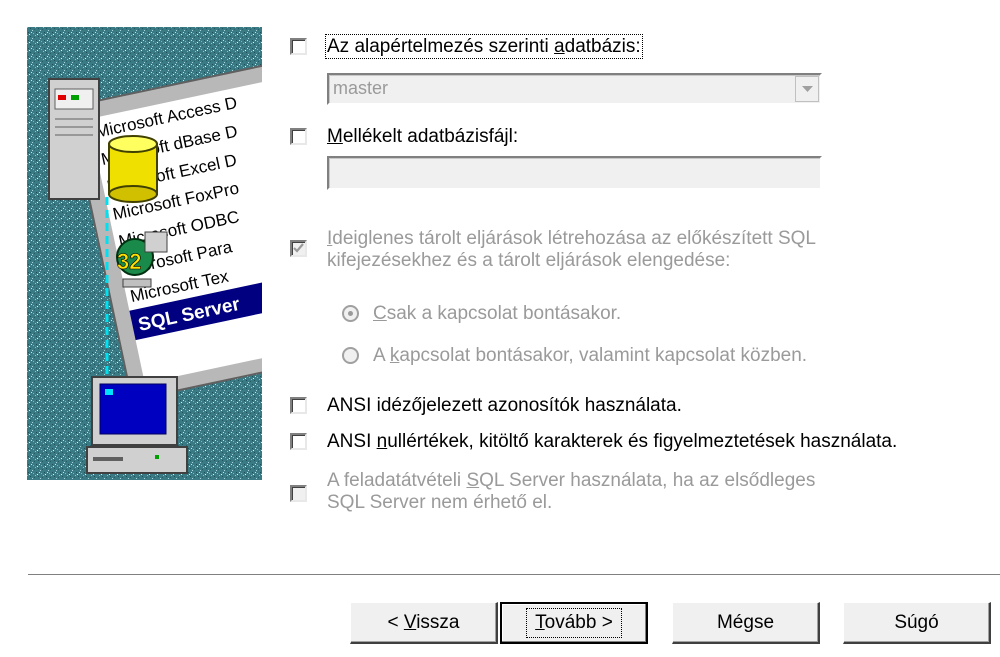 The image size is (1000, 657). I want to click on help-button-label: Súgó, so click(916, 622).